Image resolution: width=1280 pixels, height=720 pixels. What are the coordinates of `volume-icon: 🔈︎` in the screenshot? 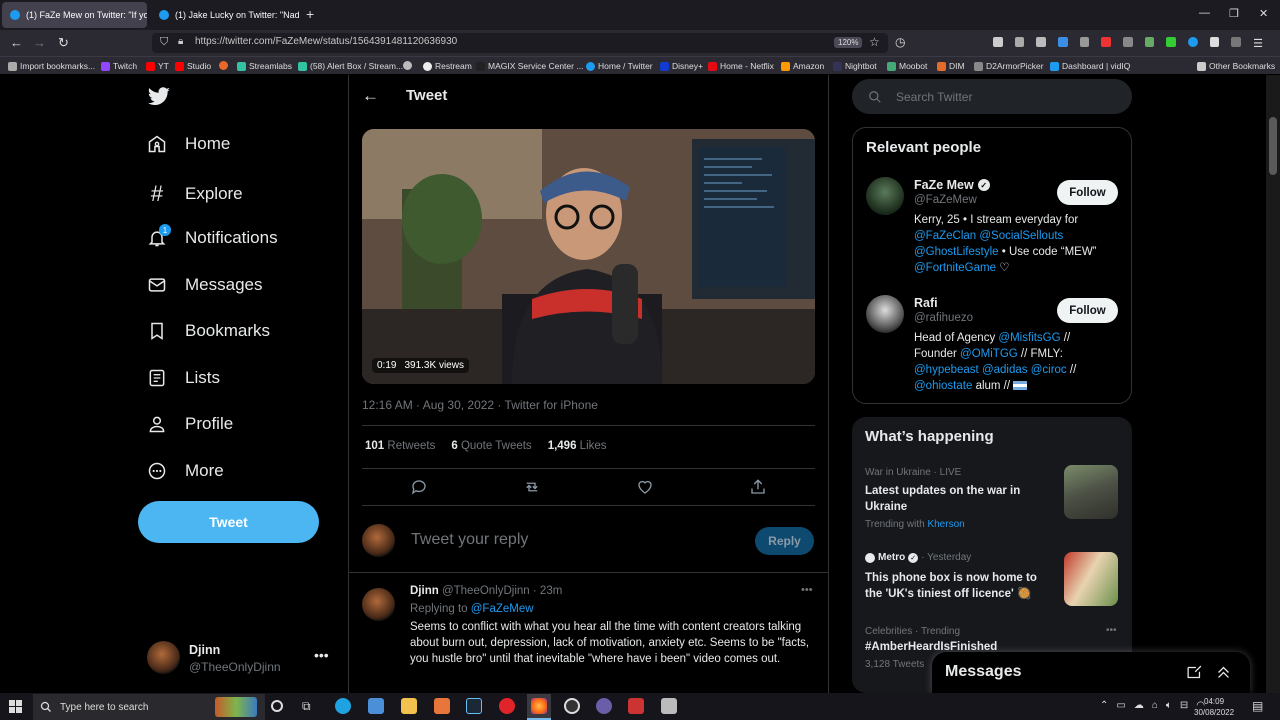 It's located at (1169, 705).